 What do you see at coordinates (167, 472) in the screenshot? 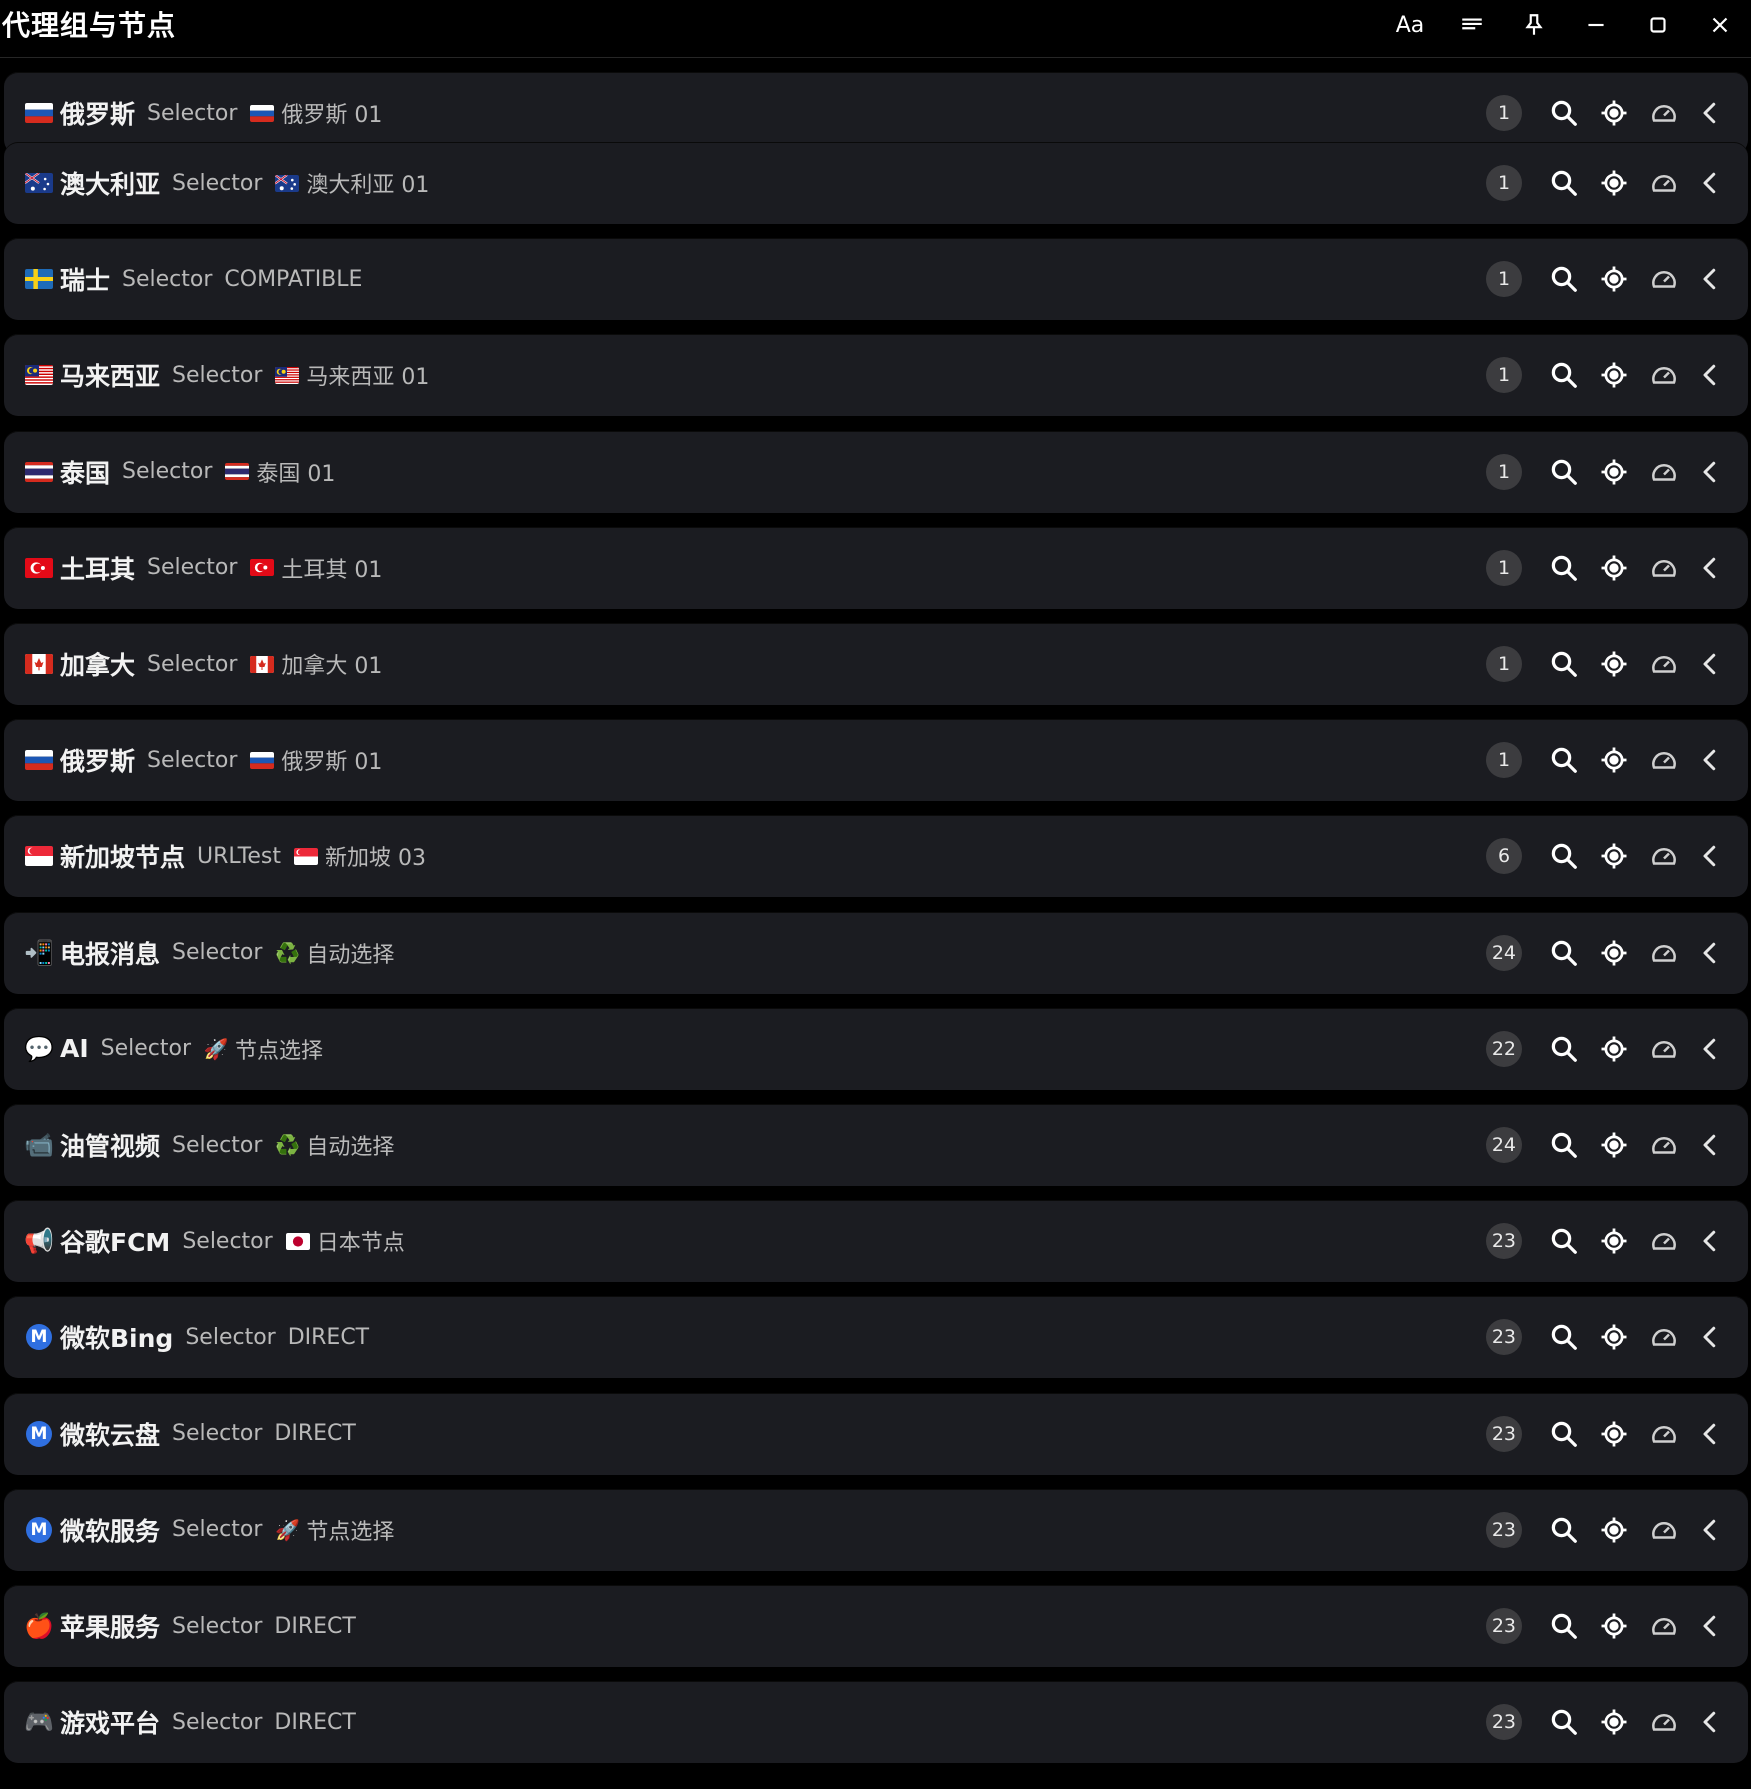
I see `group-type: Selector` at bounding box center [167, 472].